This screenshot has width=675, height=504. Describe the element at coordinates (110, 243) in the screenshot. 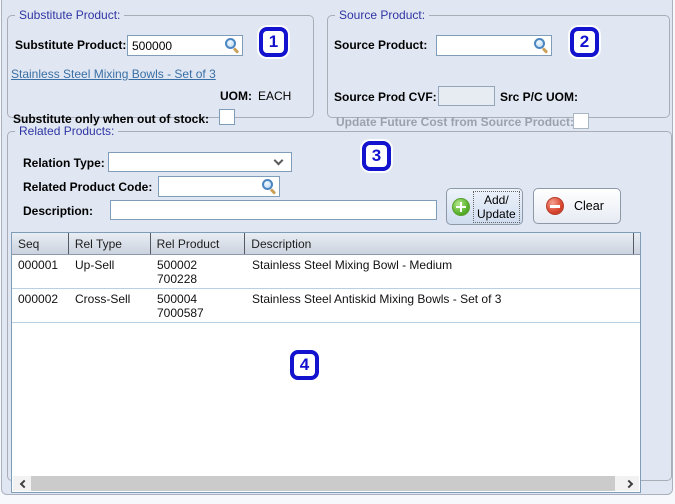

I see `column-header-rel-type: Rel Type` at that location.